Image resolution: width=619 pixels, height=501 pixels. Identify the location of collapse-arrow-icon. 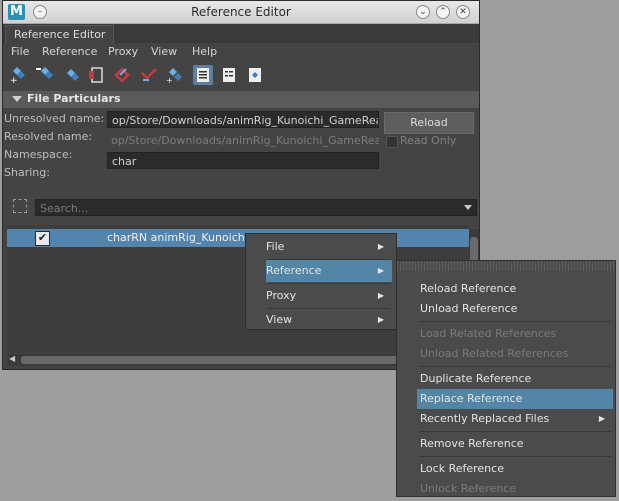
(17, 99).